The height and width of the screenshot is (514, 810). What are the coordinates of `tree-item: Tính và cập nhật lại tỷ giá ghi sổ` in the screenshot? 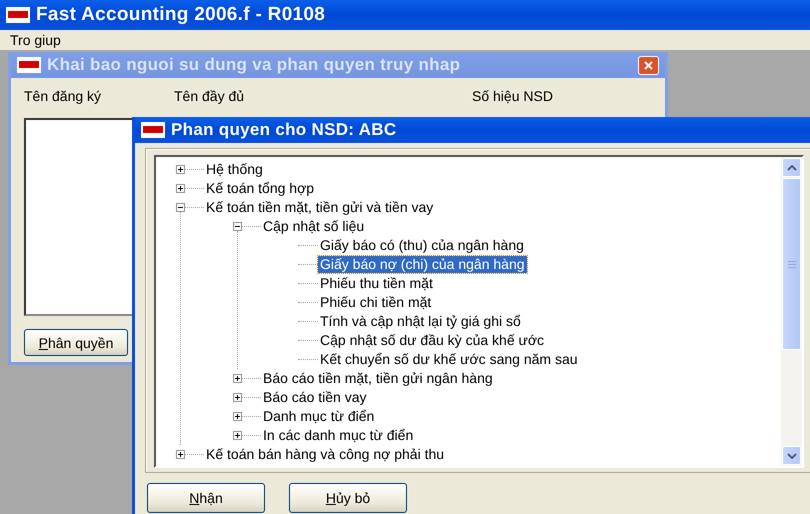 It's located at (420, 321).